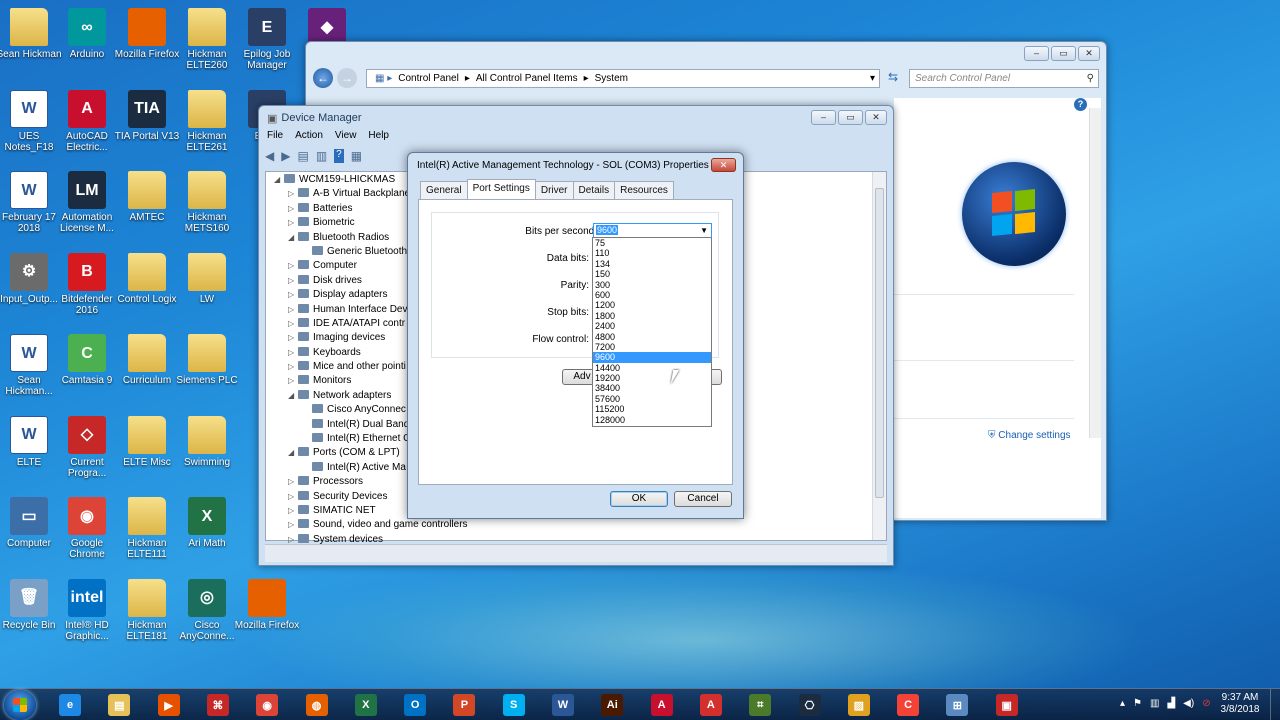 The height and width of the screenshot is (720, 1280). I want to click on taskbar-app-chrome: ◉, so click(267, 705).